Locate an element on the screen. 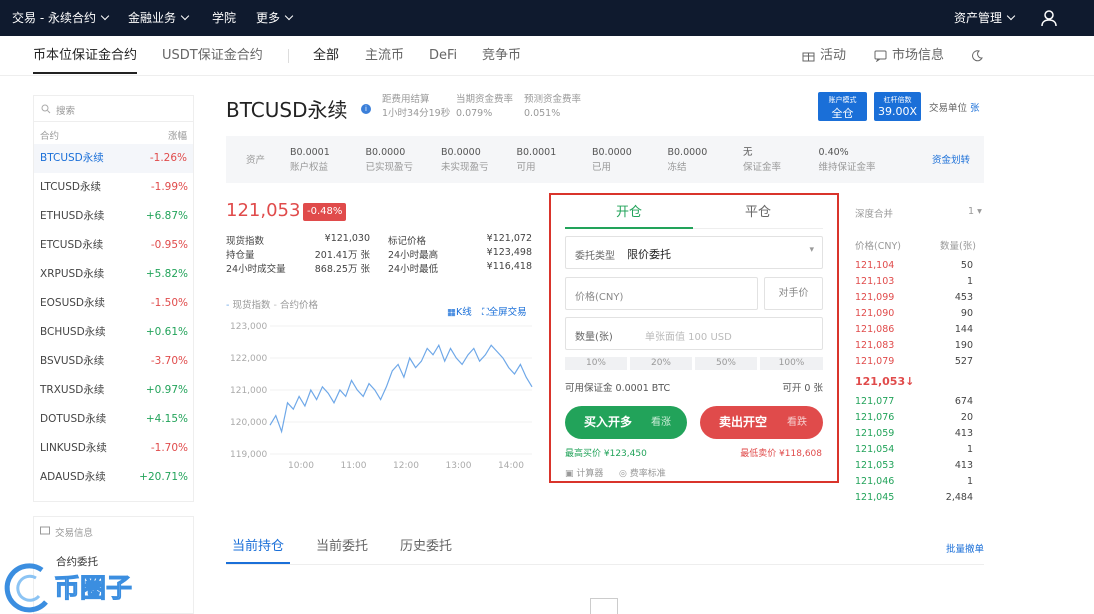 The image size is (1094, 614). batch-cancel-link: 批量撤单 is located at coordinates (965, 548).